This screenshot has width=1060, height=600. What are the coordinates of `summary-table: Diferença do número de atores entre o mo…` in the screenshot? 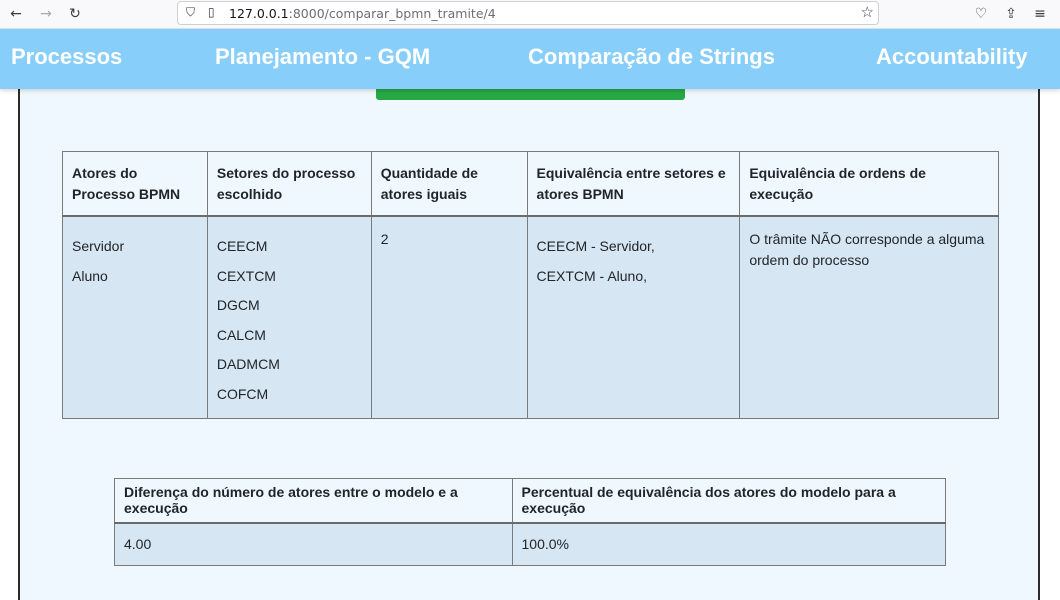 It's located at (530, 522).